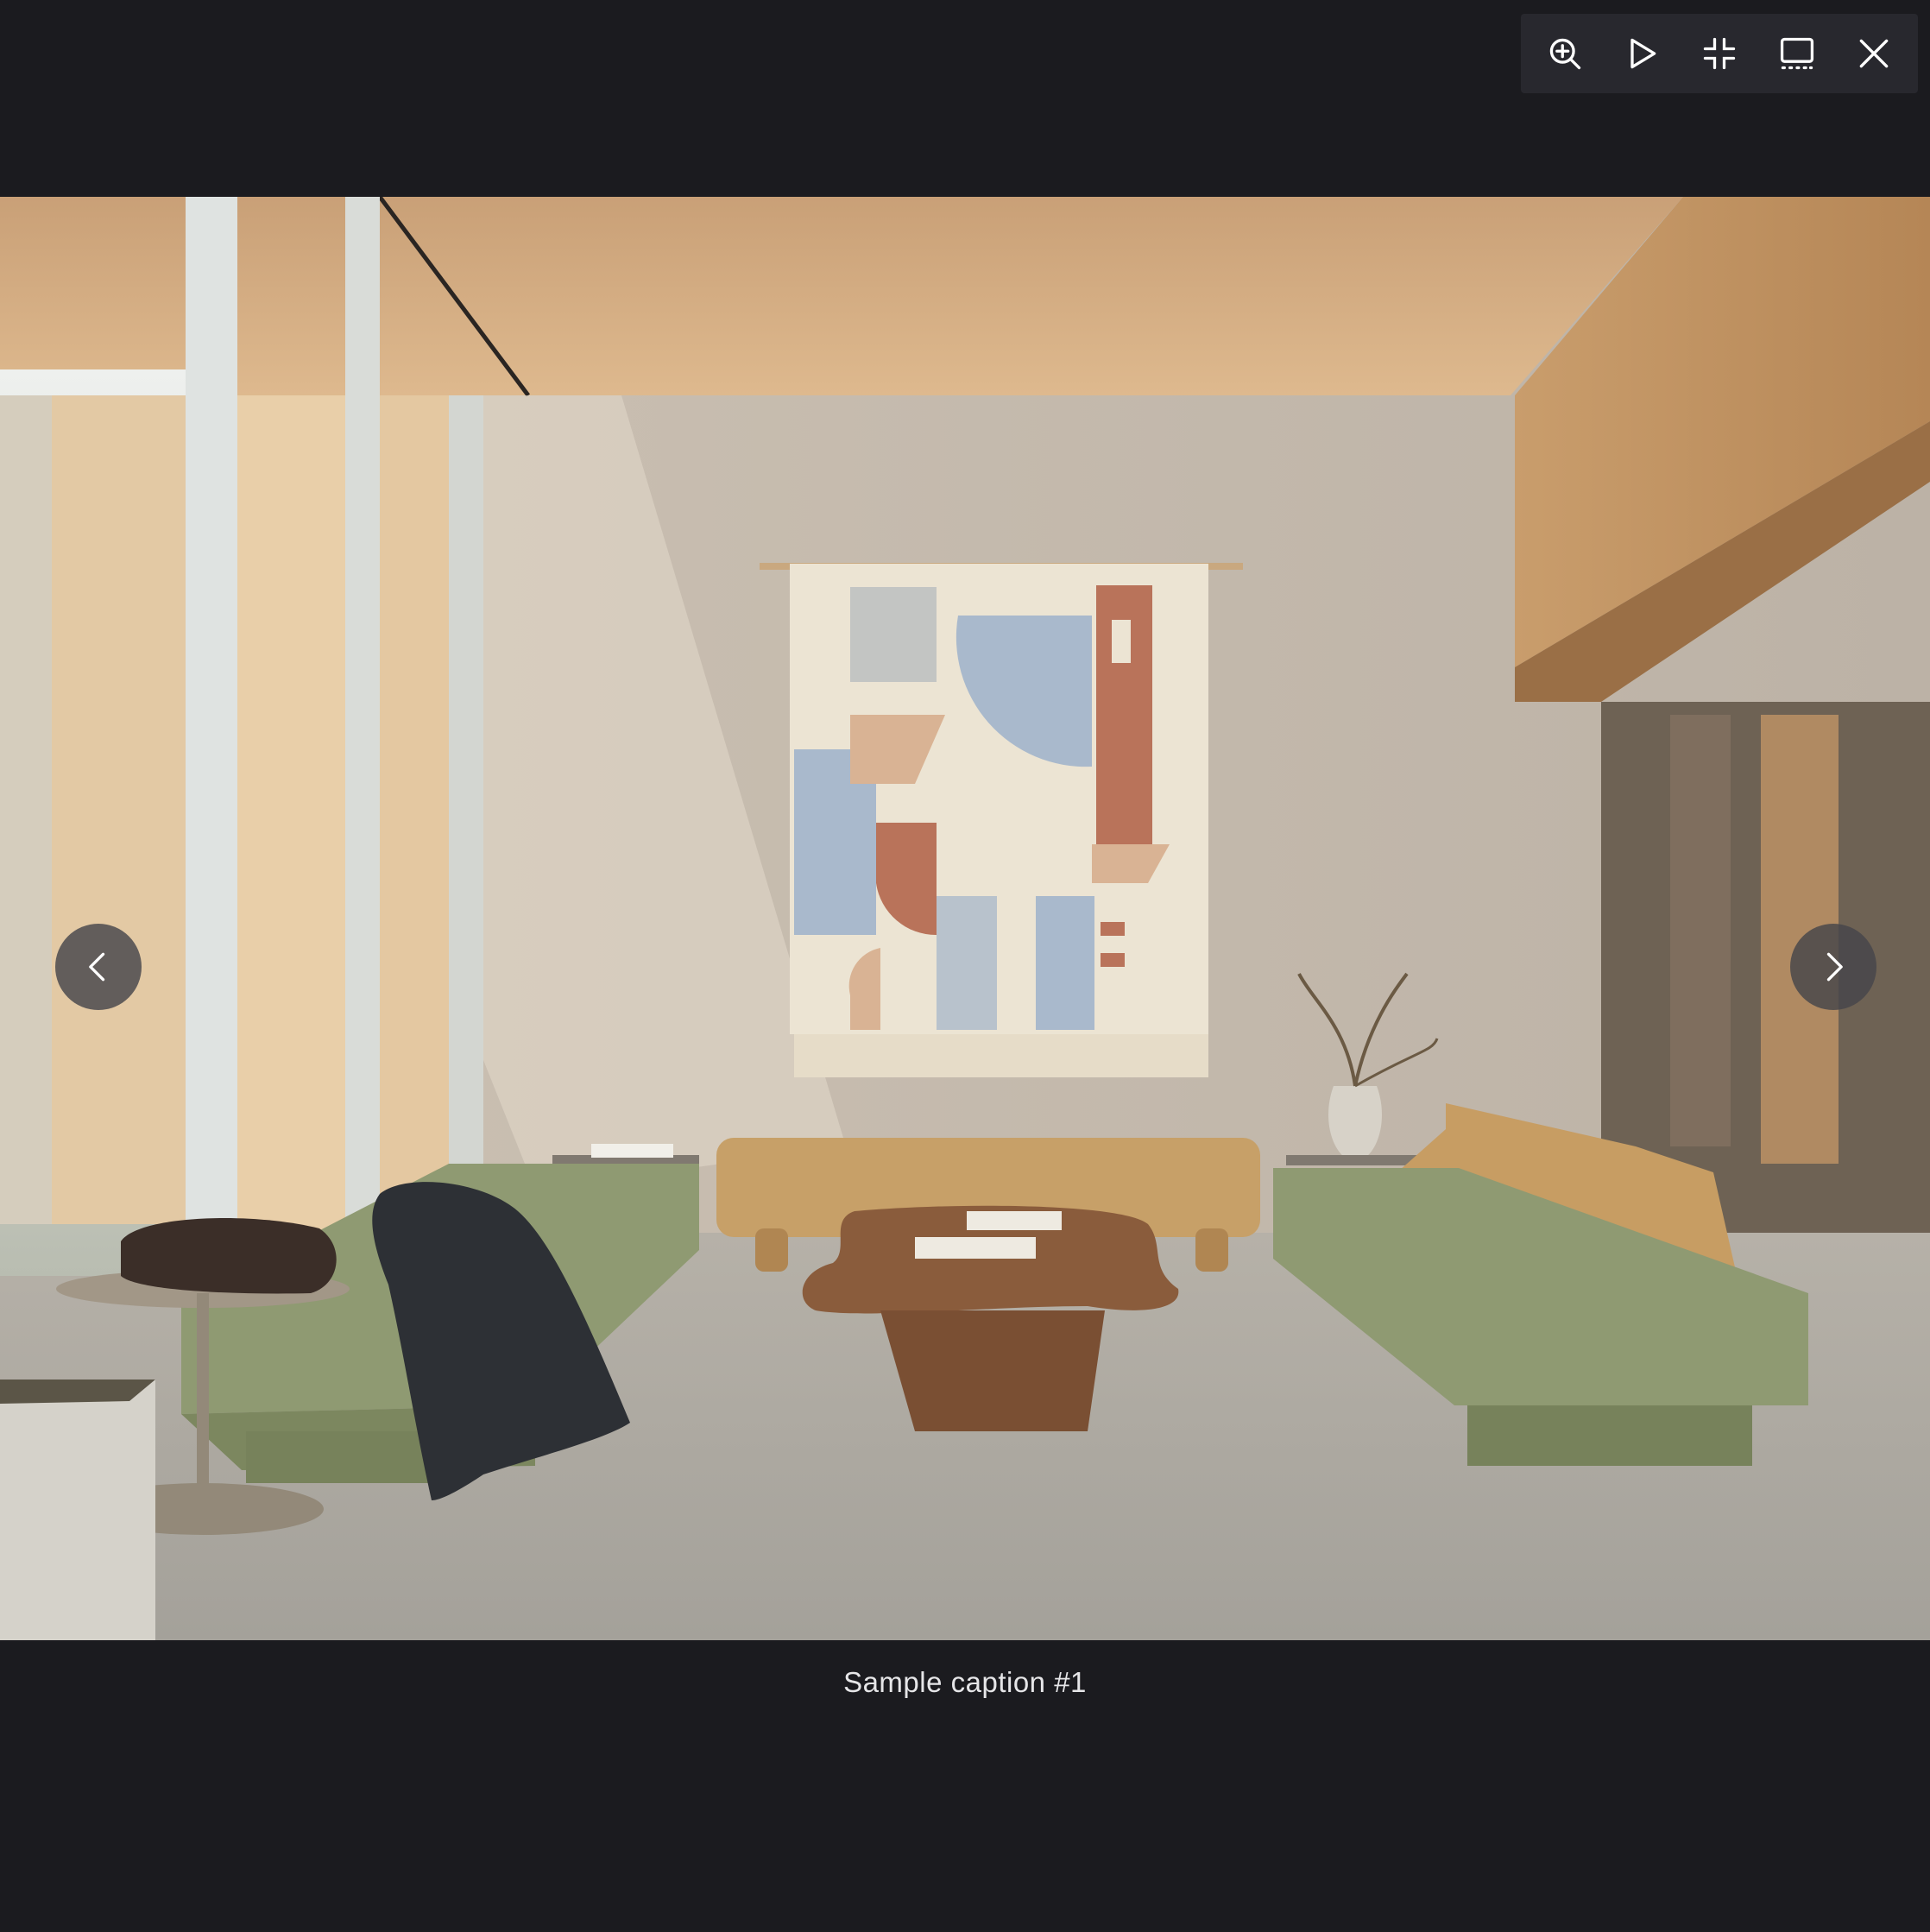  I want to click on exit-fullscreen-button, so click(1720, 53).